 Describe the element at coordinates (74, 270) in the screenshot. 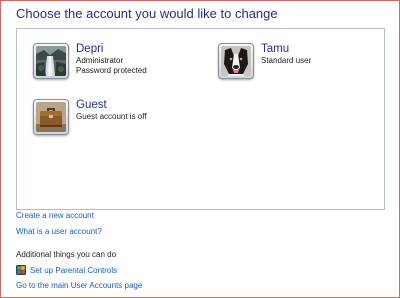

I see `parental-controls-label: Set up Parental Controls` at that location.